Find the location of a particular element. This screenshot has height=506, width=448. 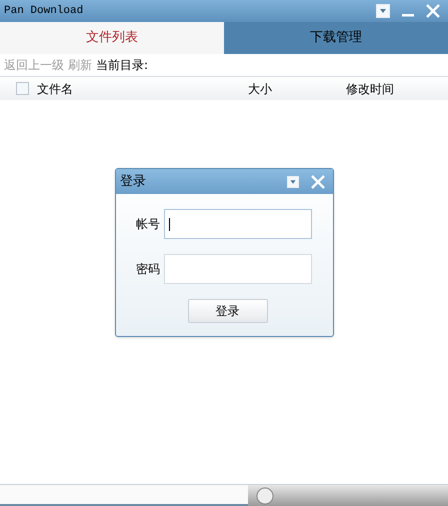

current-directory-label: 当前目录: is located at coordinates (122, 65).